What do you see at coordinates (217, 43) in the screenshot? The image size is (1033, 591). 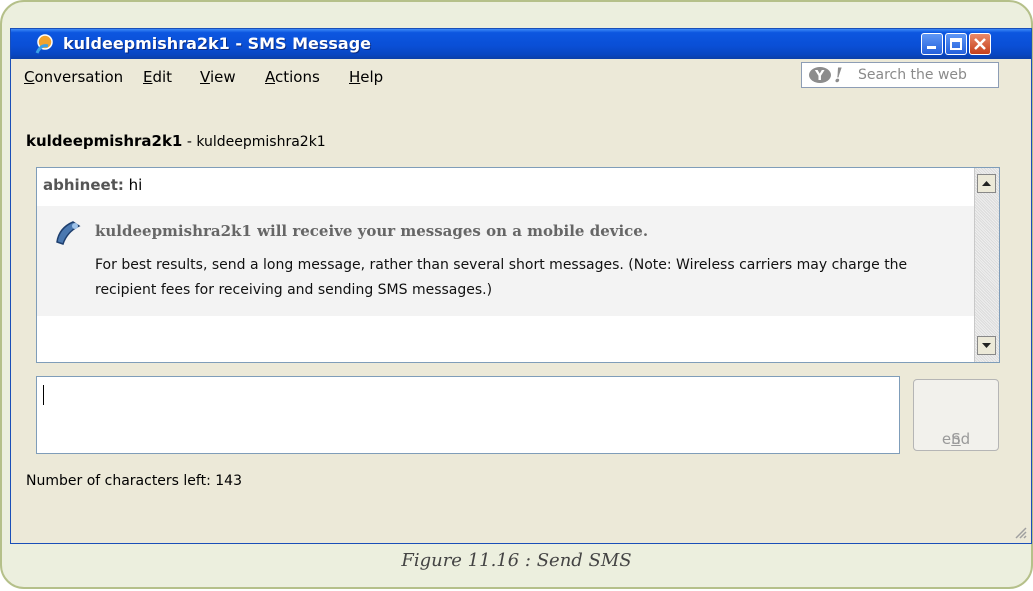 I see `window-title: kuldeepmishra2k1 - SMS Message` at bounding box center [217, 43].